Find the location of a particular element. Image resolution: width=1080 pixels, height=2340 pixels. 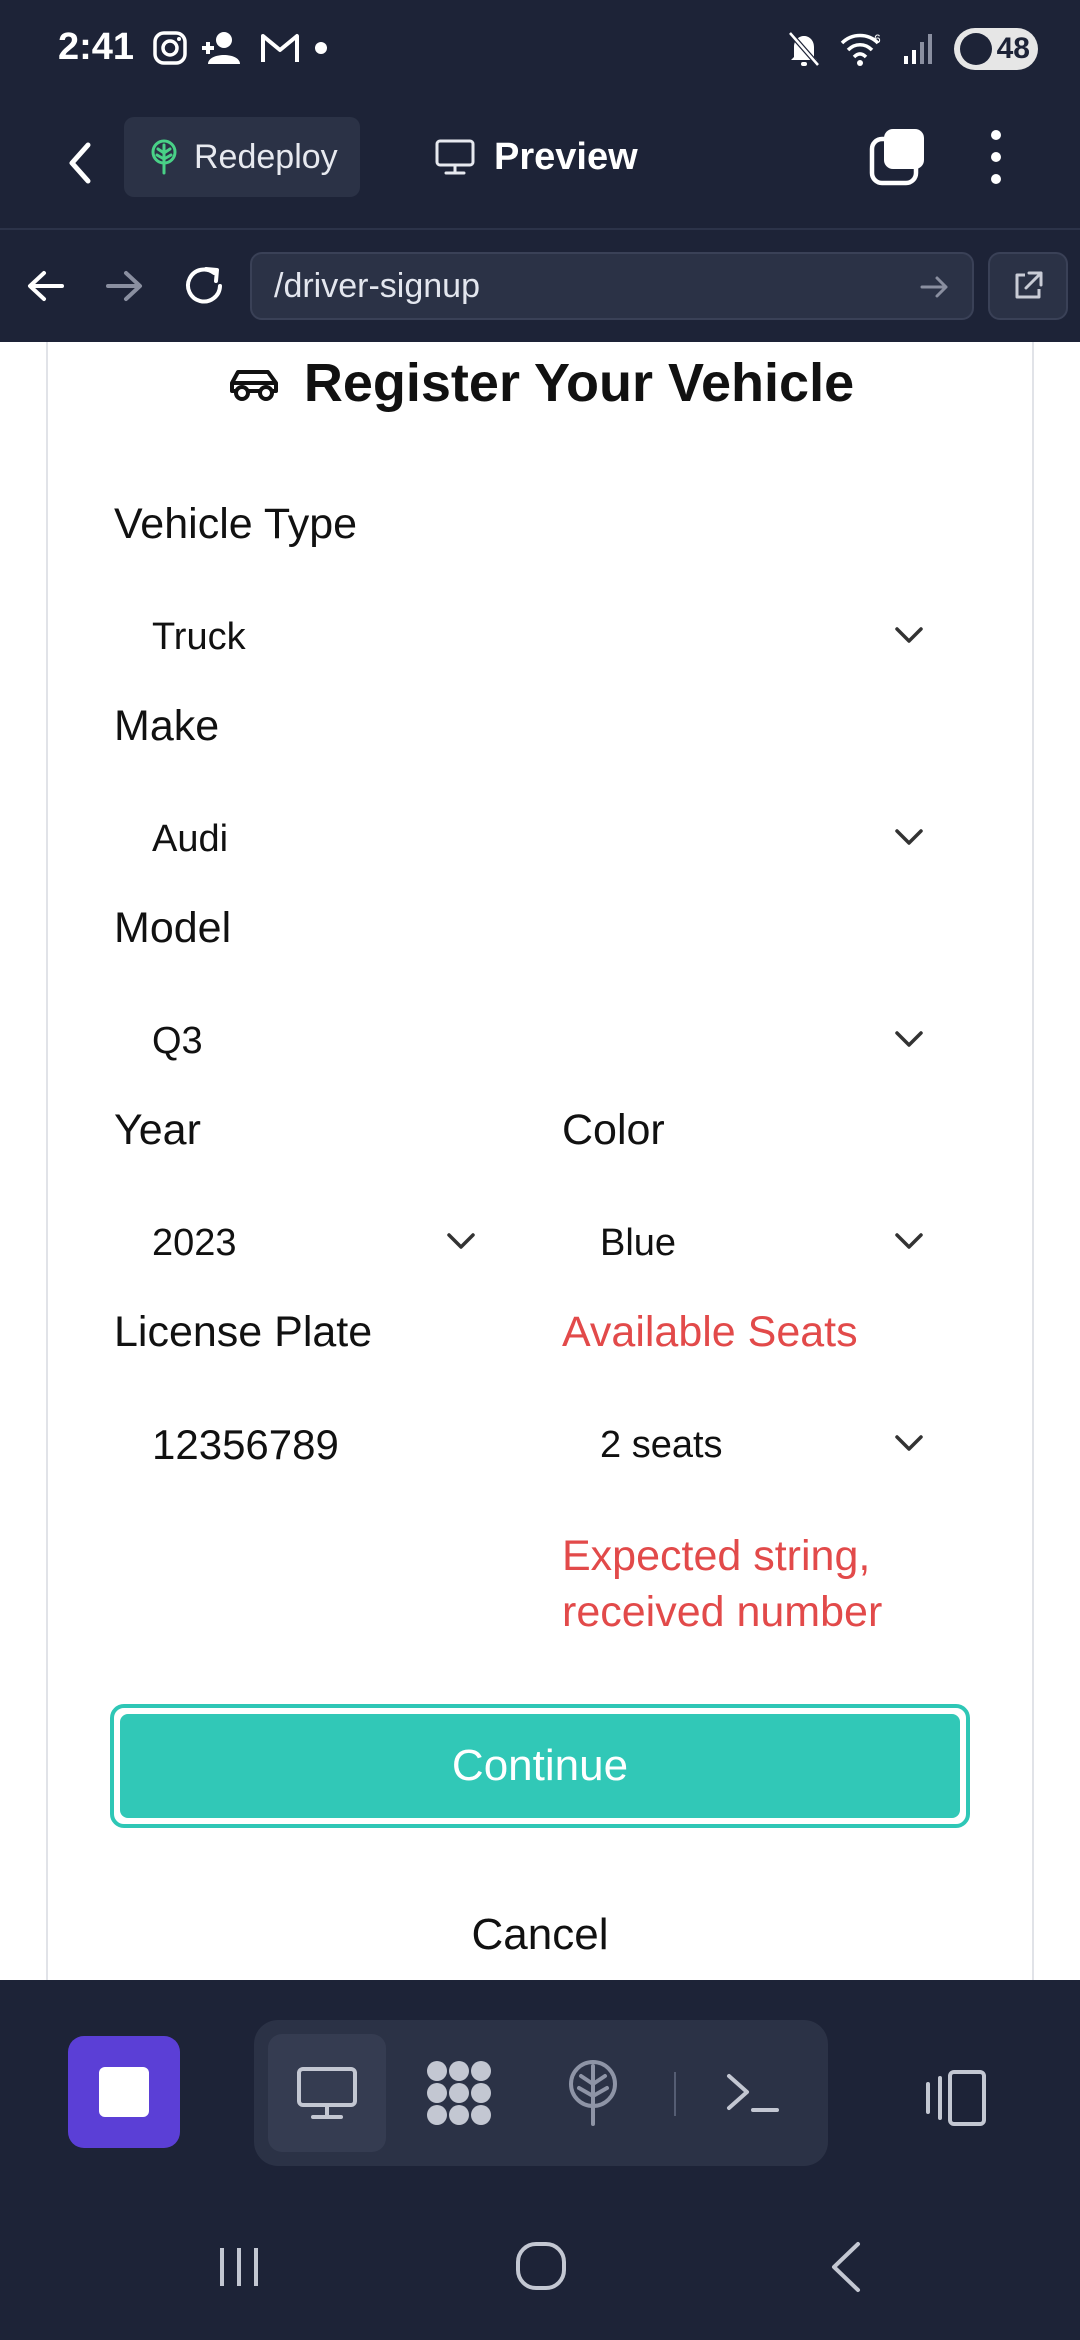

tool-preview is located at coordinates (327, 2093).